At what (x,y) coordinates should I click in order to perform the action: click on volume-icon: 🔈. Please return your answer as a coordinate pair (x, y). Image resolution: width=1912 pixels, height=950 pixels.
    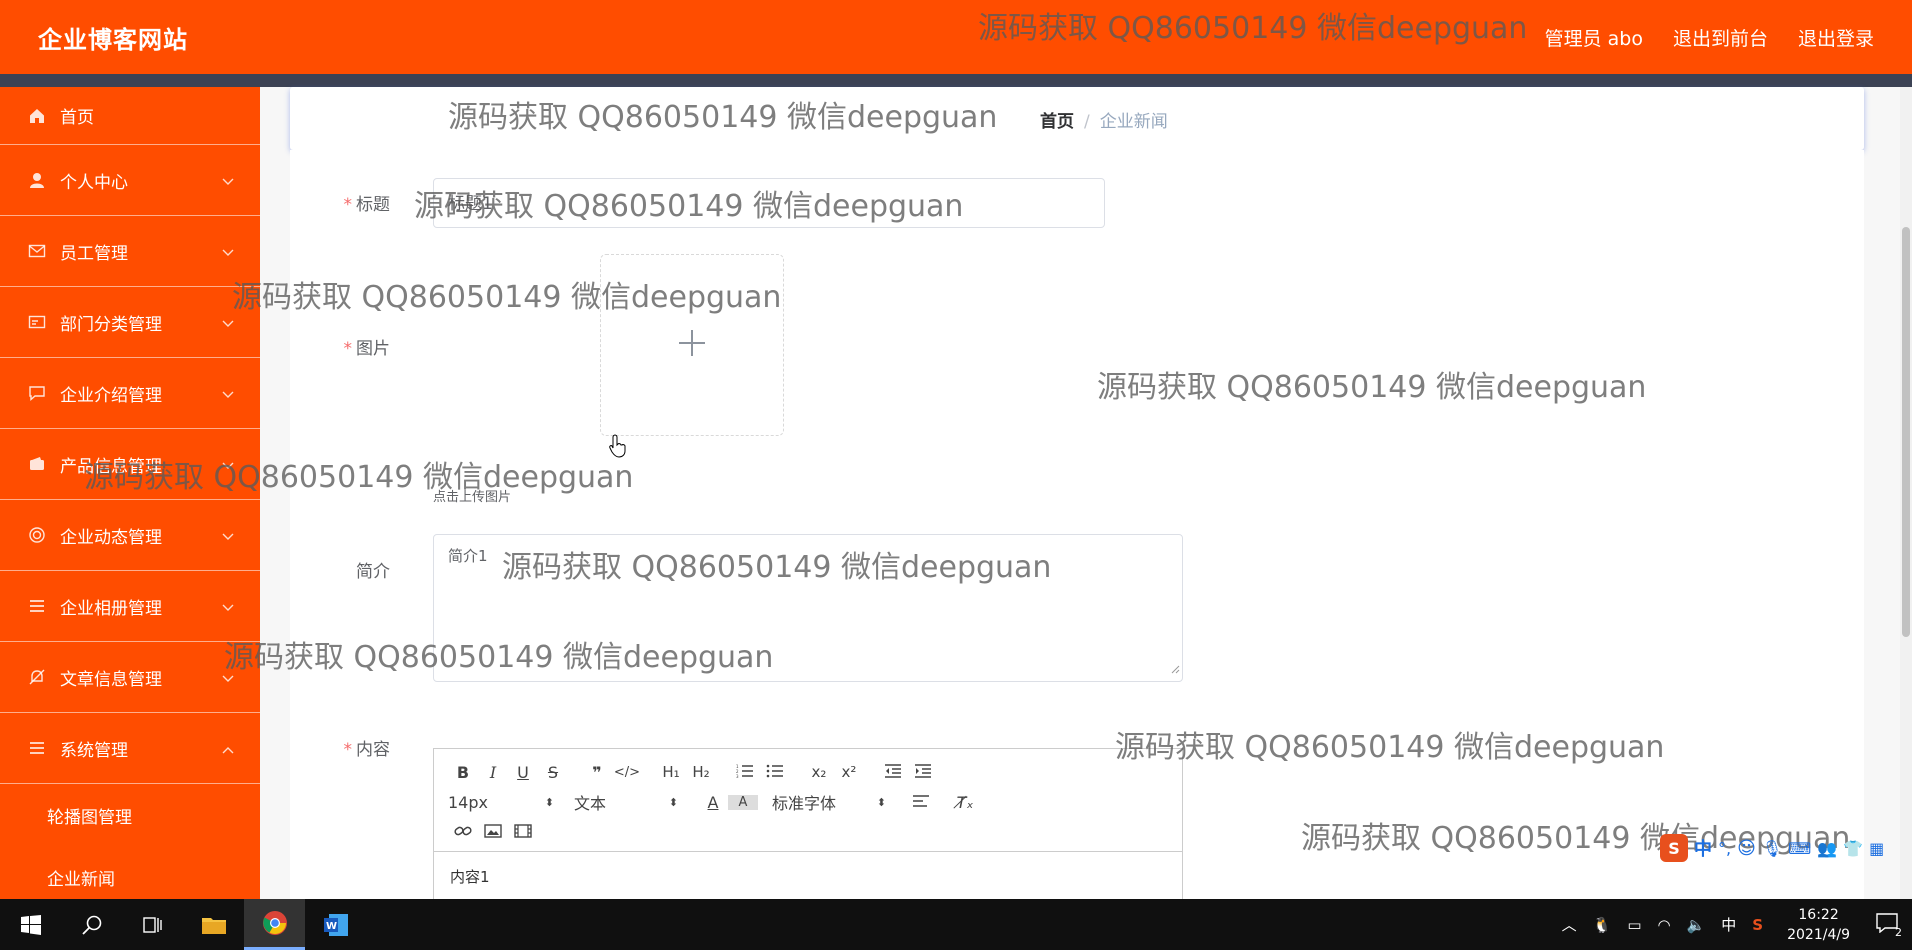
    Looking at the image, I should click on (1696, 925).